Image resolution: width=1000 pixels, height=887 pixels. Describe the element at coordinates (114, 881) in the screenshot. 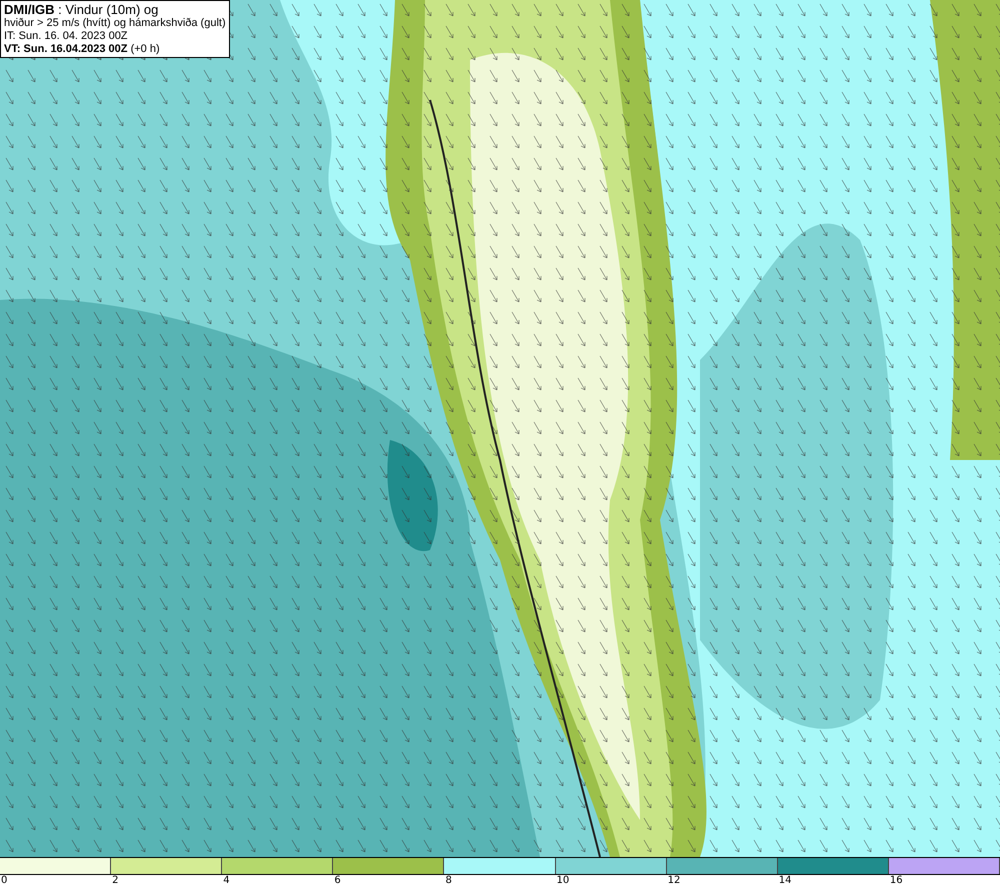

I see `scale-label: 2` at that location.